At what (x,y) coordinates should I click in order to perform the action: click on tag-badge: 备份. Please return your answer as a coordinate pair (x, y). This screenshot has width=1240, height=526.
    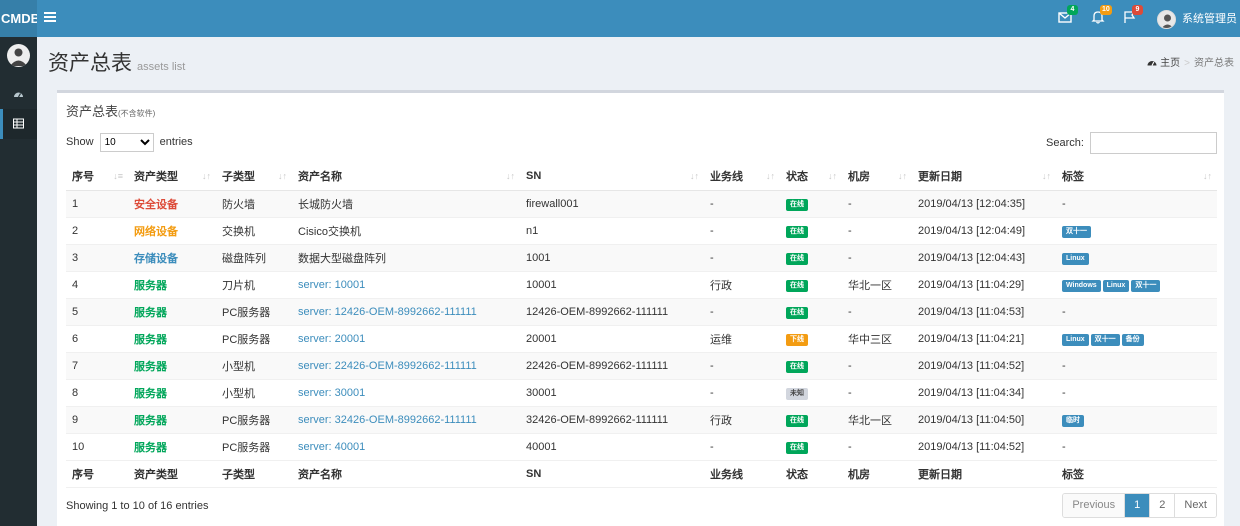
    Looking at the image, I should click on (1132, 339).